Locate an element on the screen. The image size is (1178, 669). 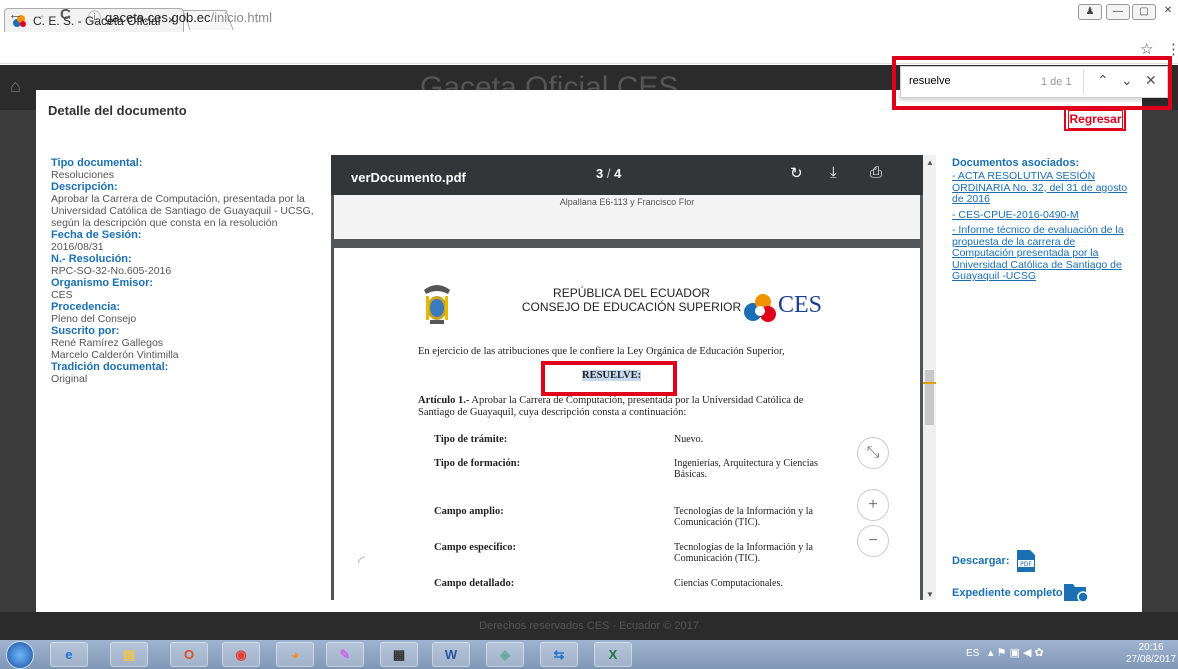
download-icon: ⤓ is located at coordinates (833, 172).